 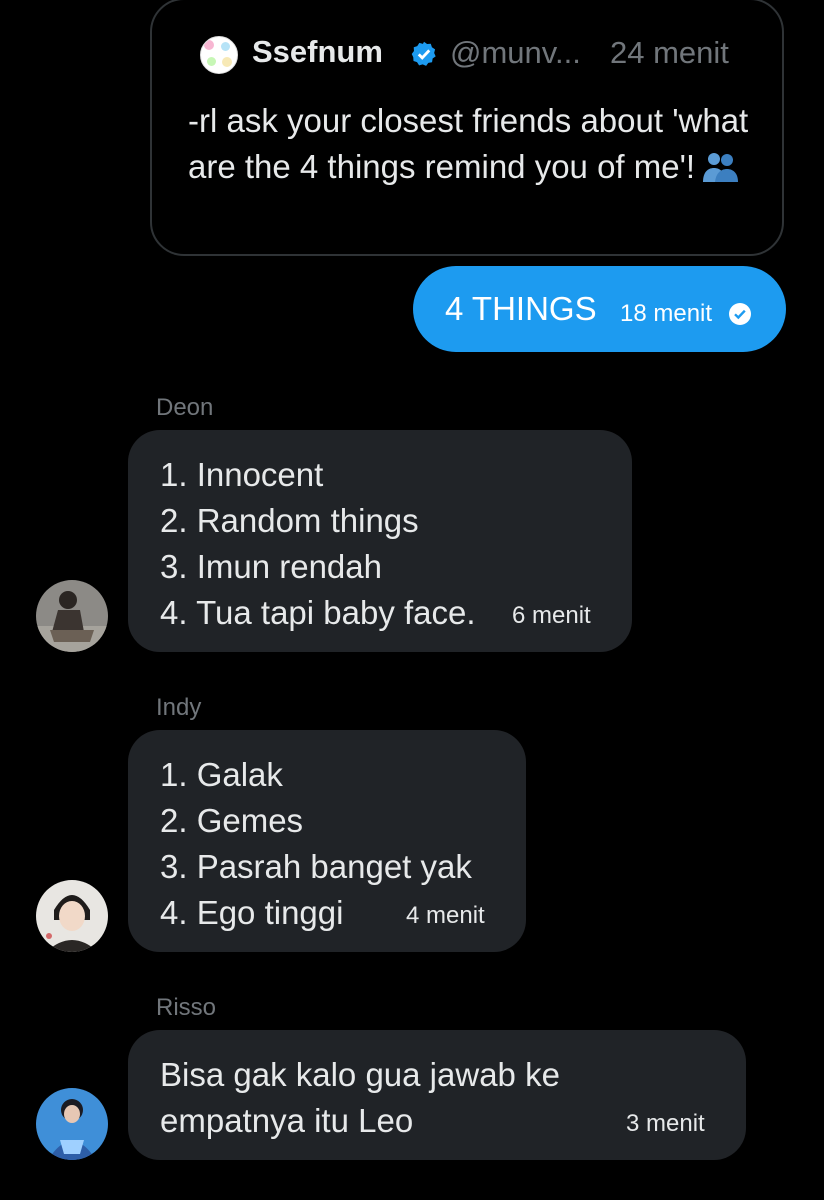 I want to click on message-time: 4 menit, so click(x=445, y=915).